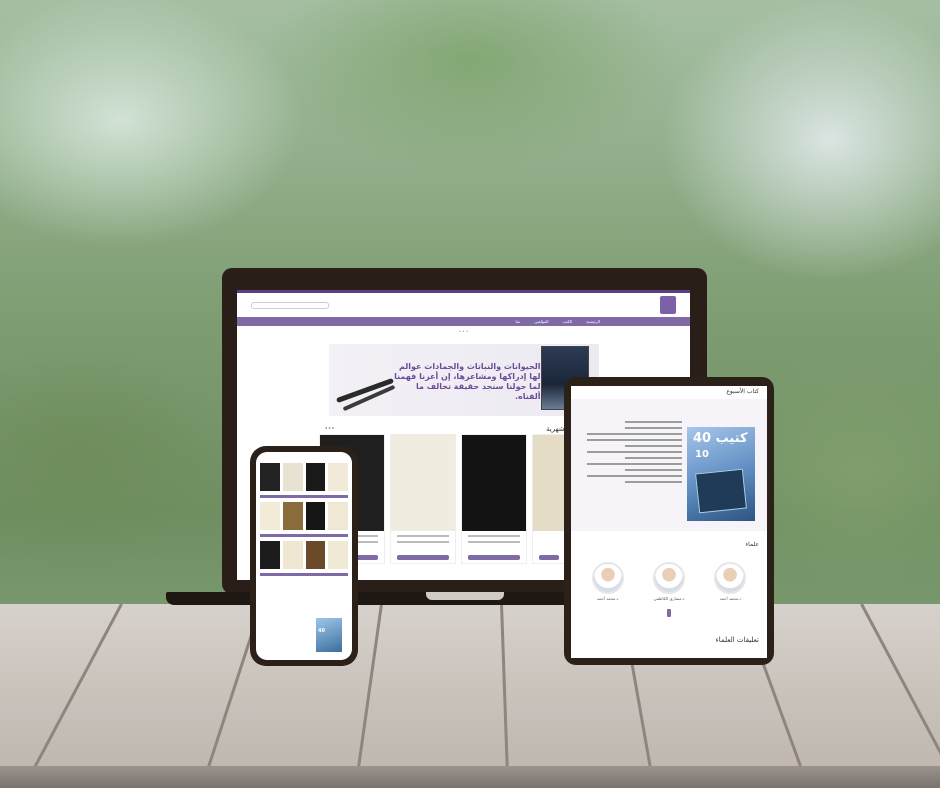 Image resolution: width=940 pixels, height=788 pixels. I want to click on scholar-card: د.مشاري الكاظمي, so click(669, 581).